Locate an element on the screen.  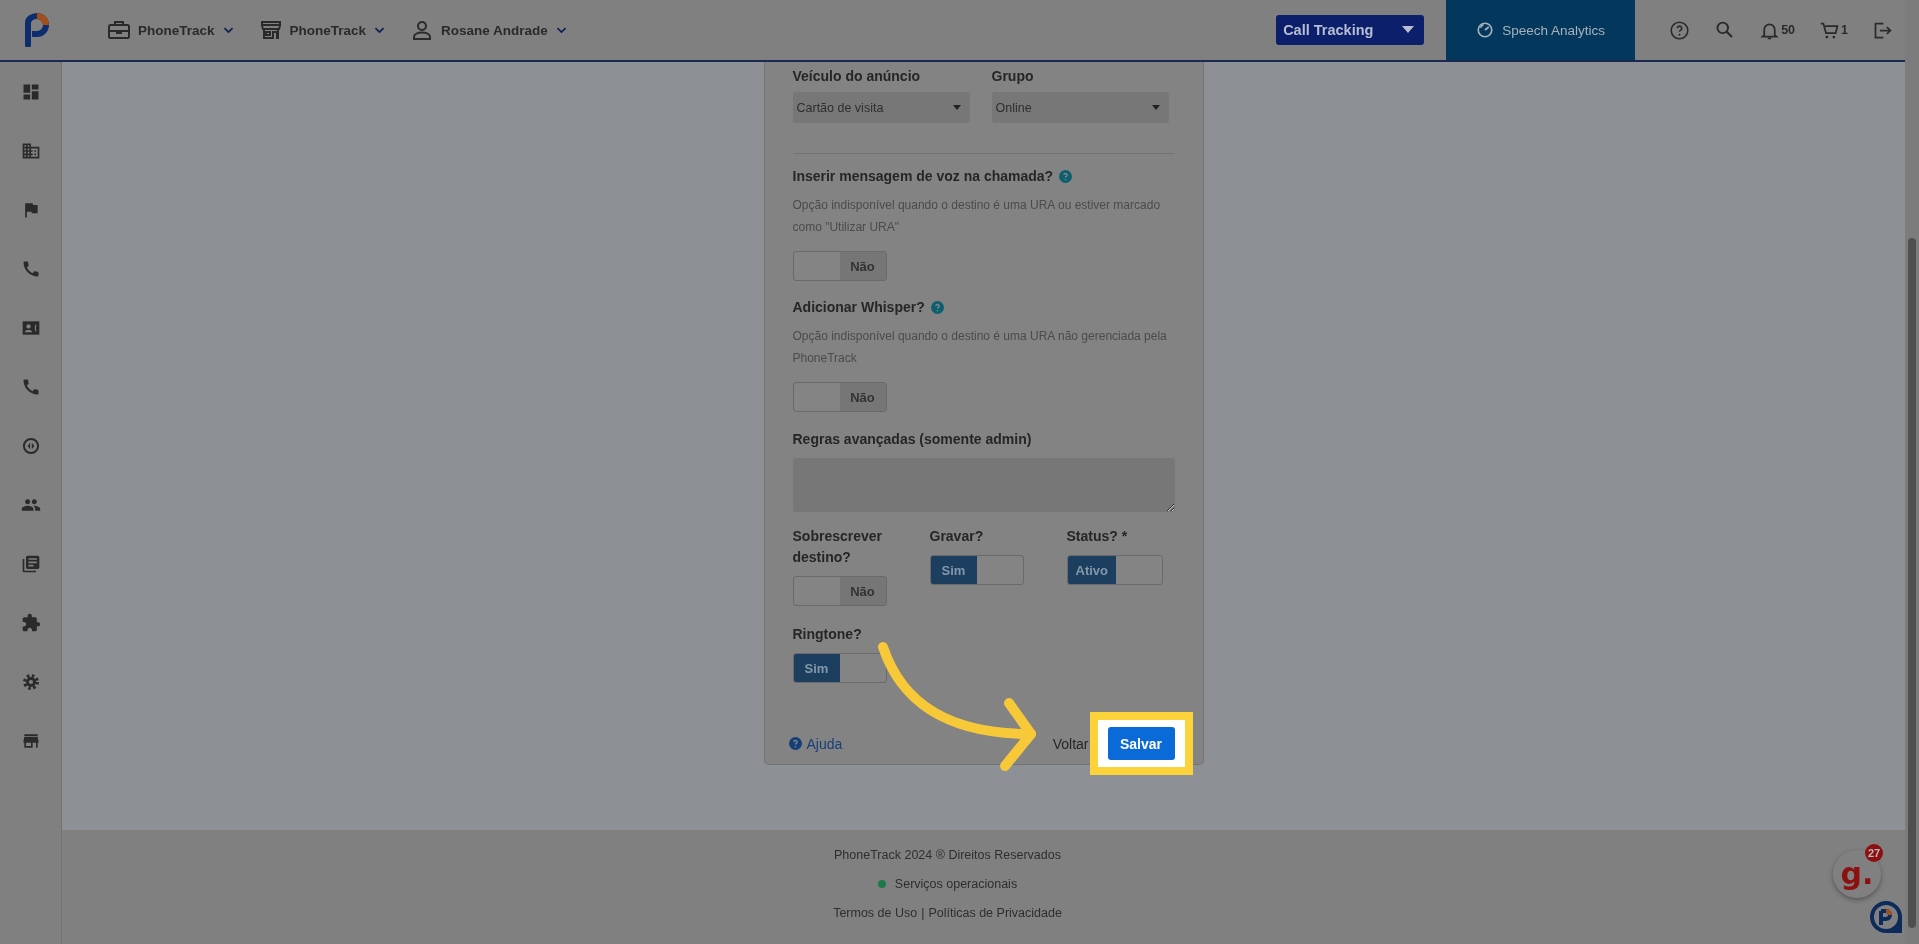
logo-icon is located at coordinates (1886, 917).